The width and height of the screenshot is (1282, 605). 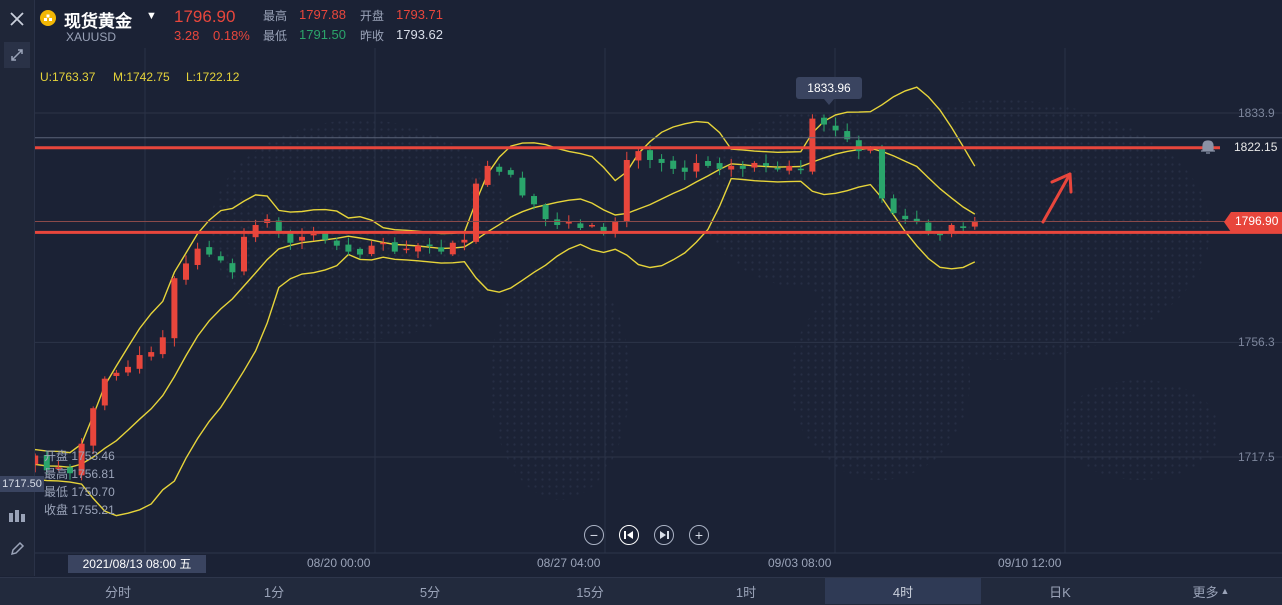 I want to click on prev-close-label: 昨收, so click(x=372, y=36).